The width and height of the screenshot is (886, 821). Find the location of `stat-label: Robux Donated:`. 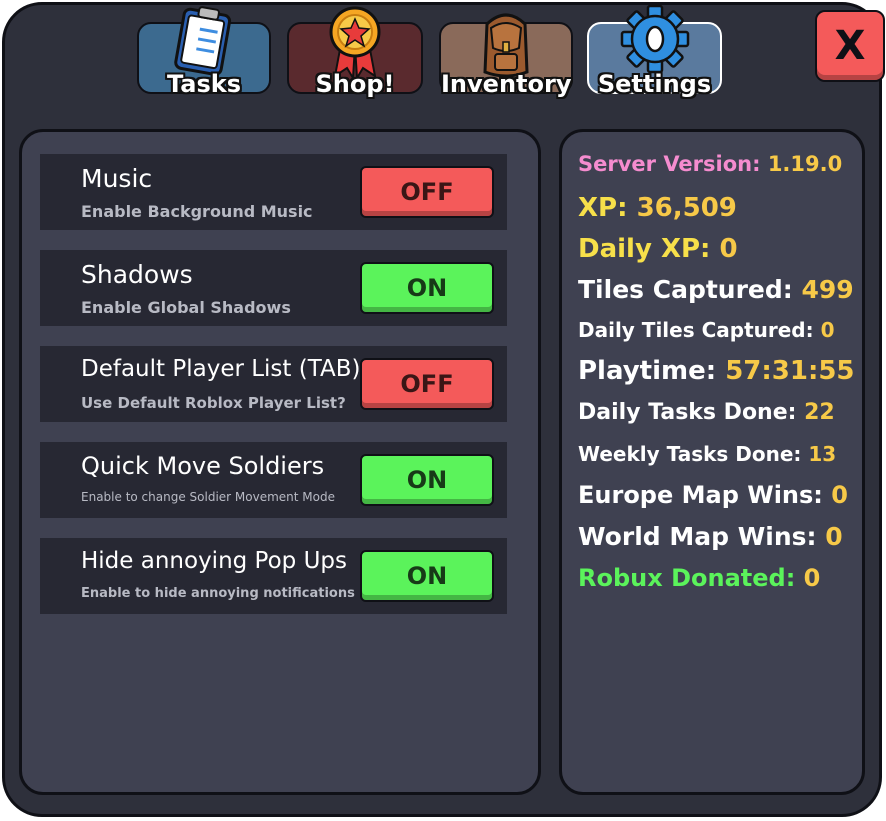

stat-label: Robux Donated: is located at coordinates (691, 578).